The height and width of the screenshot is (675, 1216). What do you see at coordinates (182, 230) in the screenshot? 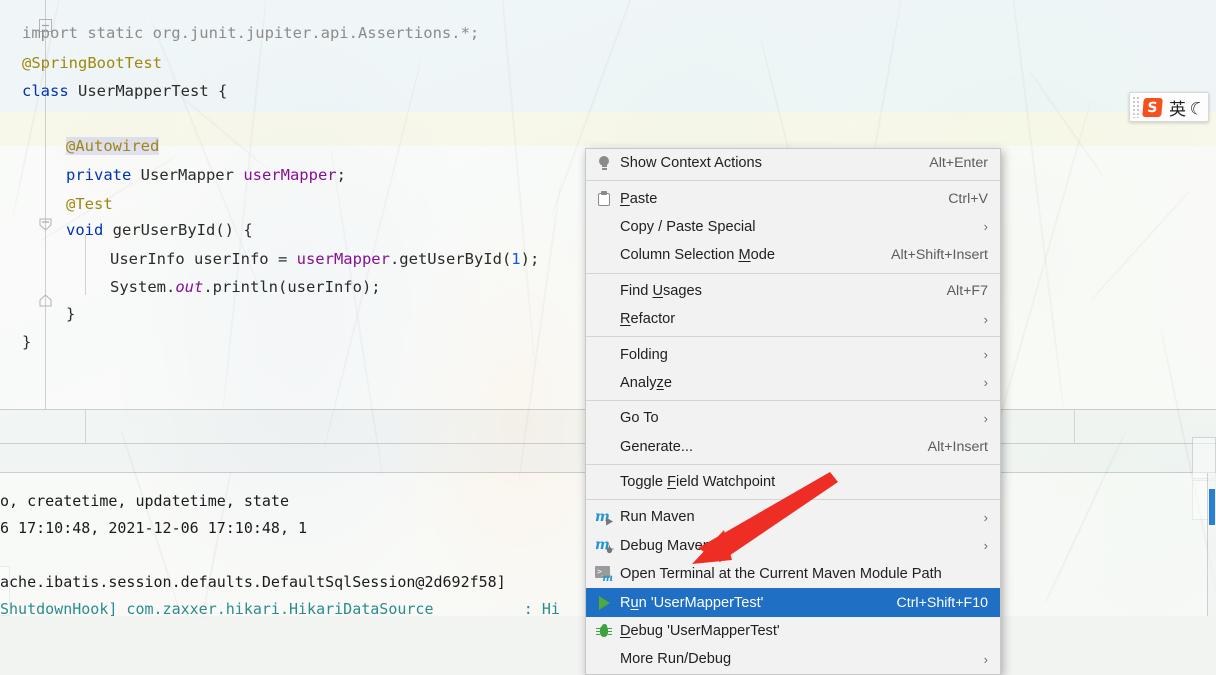
I see `code-token: gerUserById() {` at bounding box center [182, 230].